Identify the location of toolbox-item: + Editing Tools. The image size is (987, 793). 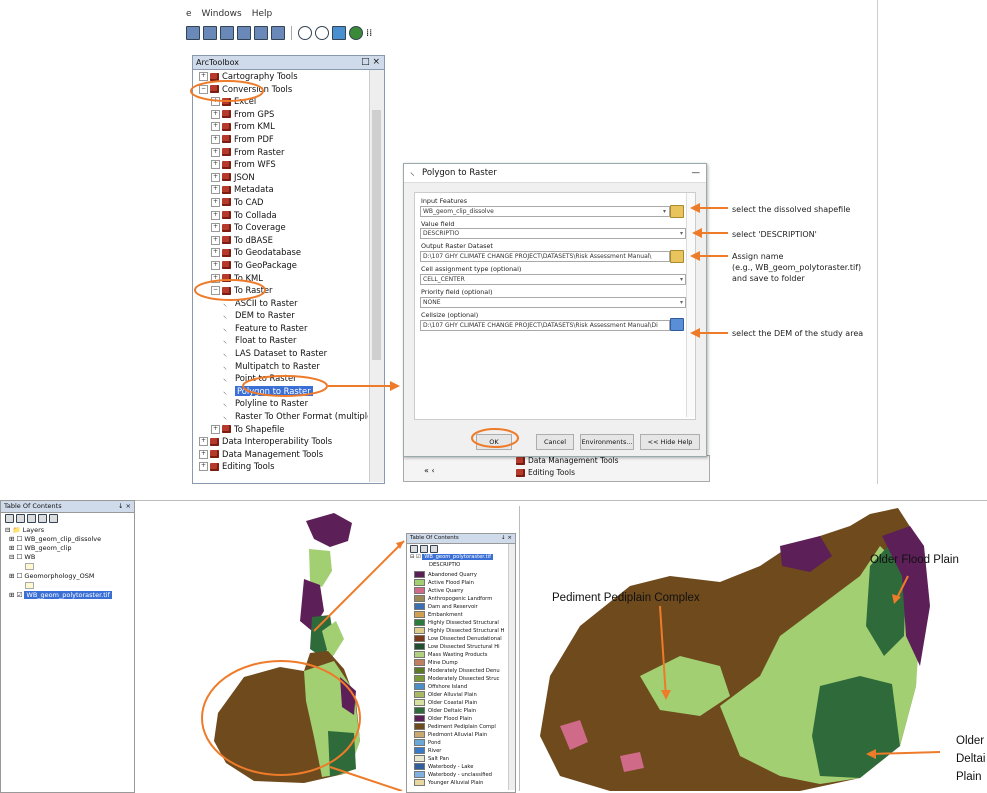
(280, 466).